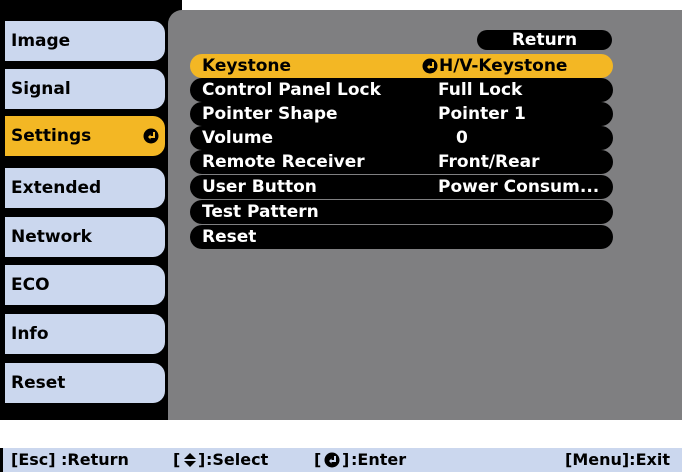 This screenshot has height=472, width=682. What do you see at coordinates (238, 138) in the screenshot?
I see `menu-row-label: Volume` at bounding box center [238, 138].